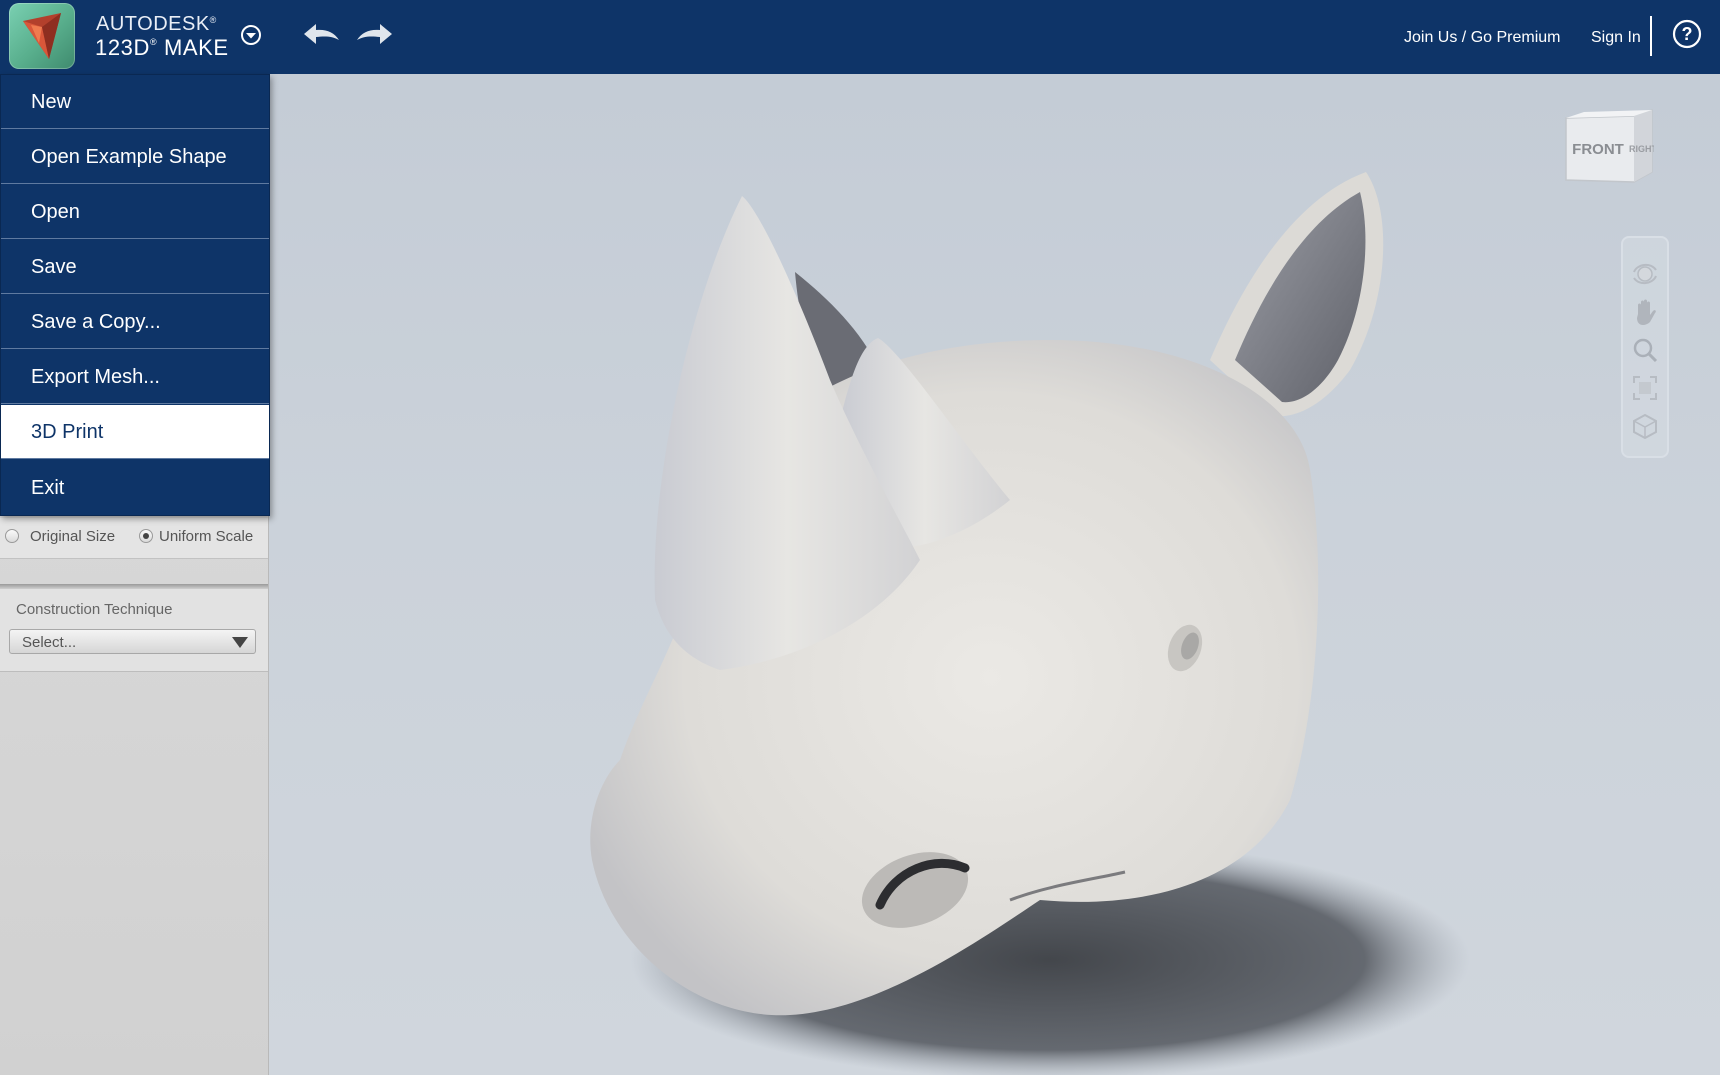  What do you see at coordinates (135, 432) in the screenshot?
I see `menu-item-3d-print: 3D Print` at bounding box center [135, 432].